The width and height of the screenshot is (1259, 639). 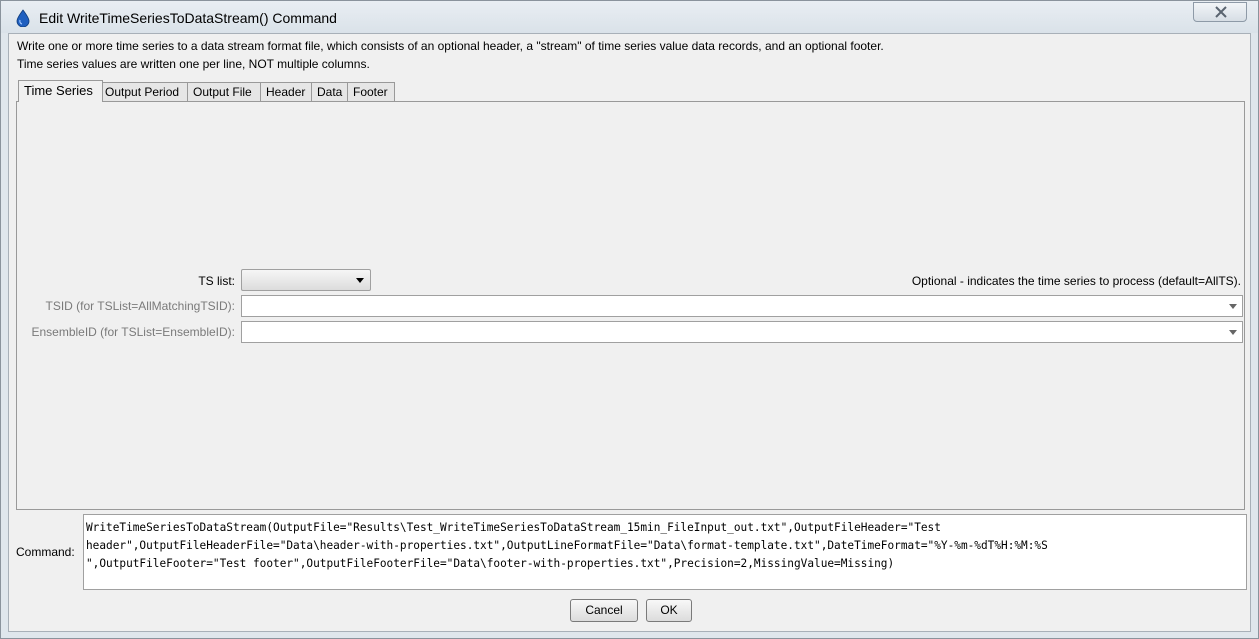 What do you see at coordinates (133, 332) in the screenshot?
I see `ensemble-id-label: EnsembleID (for TSList=EnsembleID):` at bounding box center [133, 332].